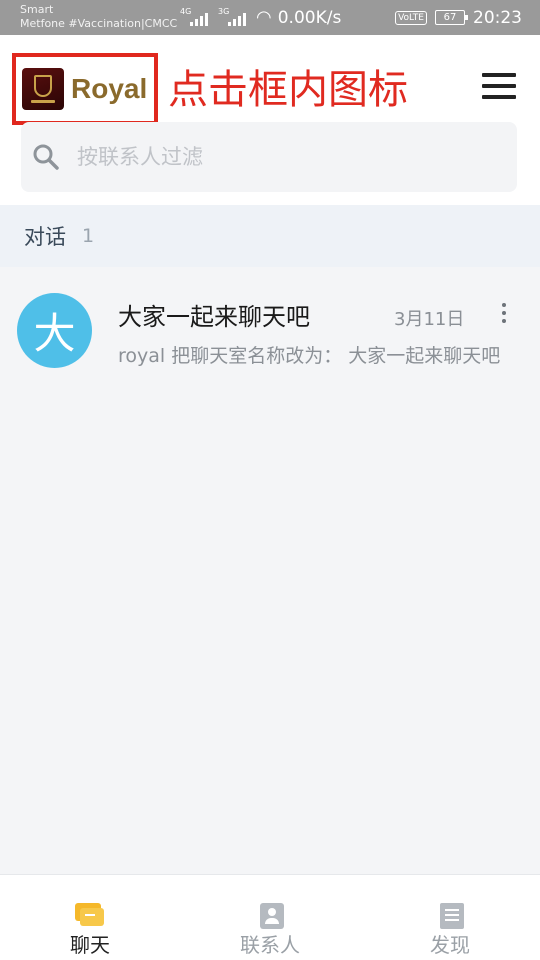 Image resolution: width=540 pixels, height=960 pixels. I want to click on signal-3g-icon: 3G, so click(233, 17).